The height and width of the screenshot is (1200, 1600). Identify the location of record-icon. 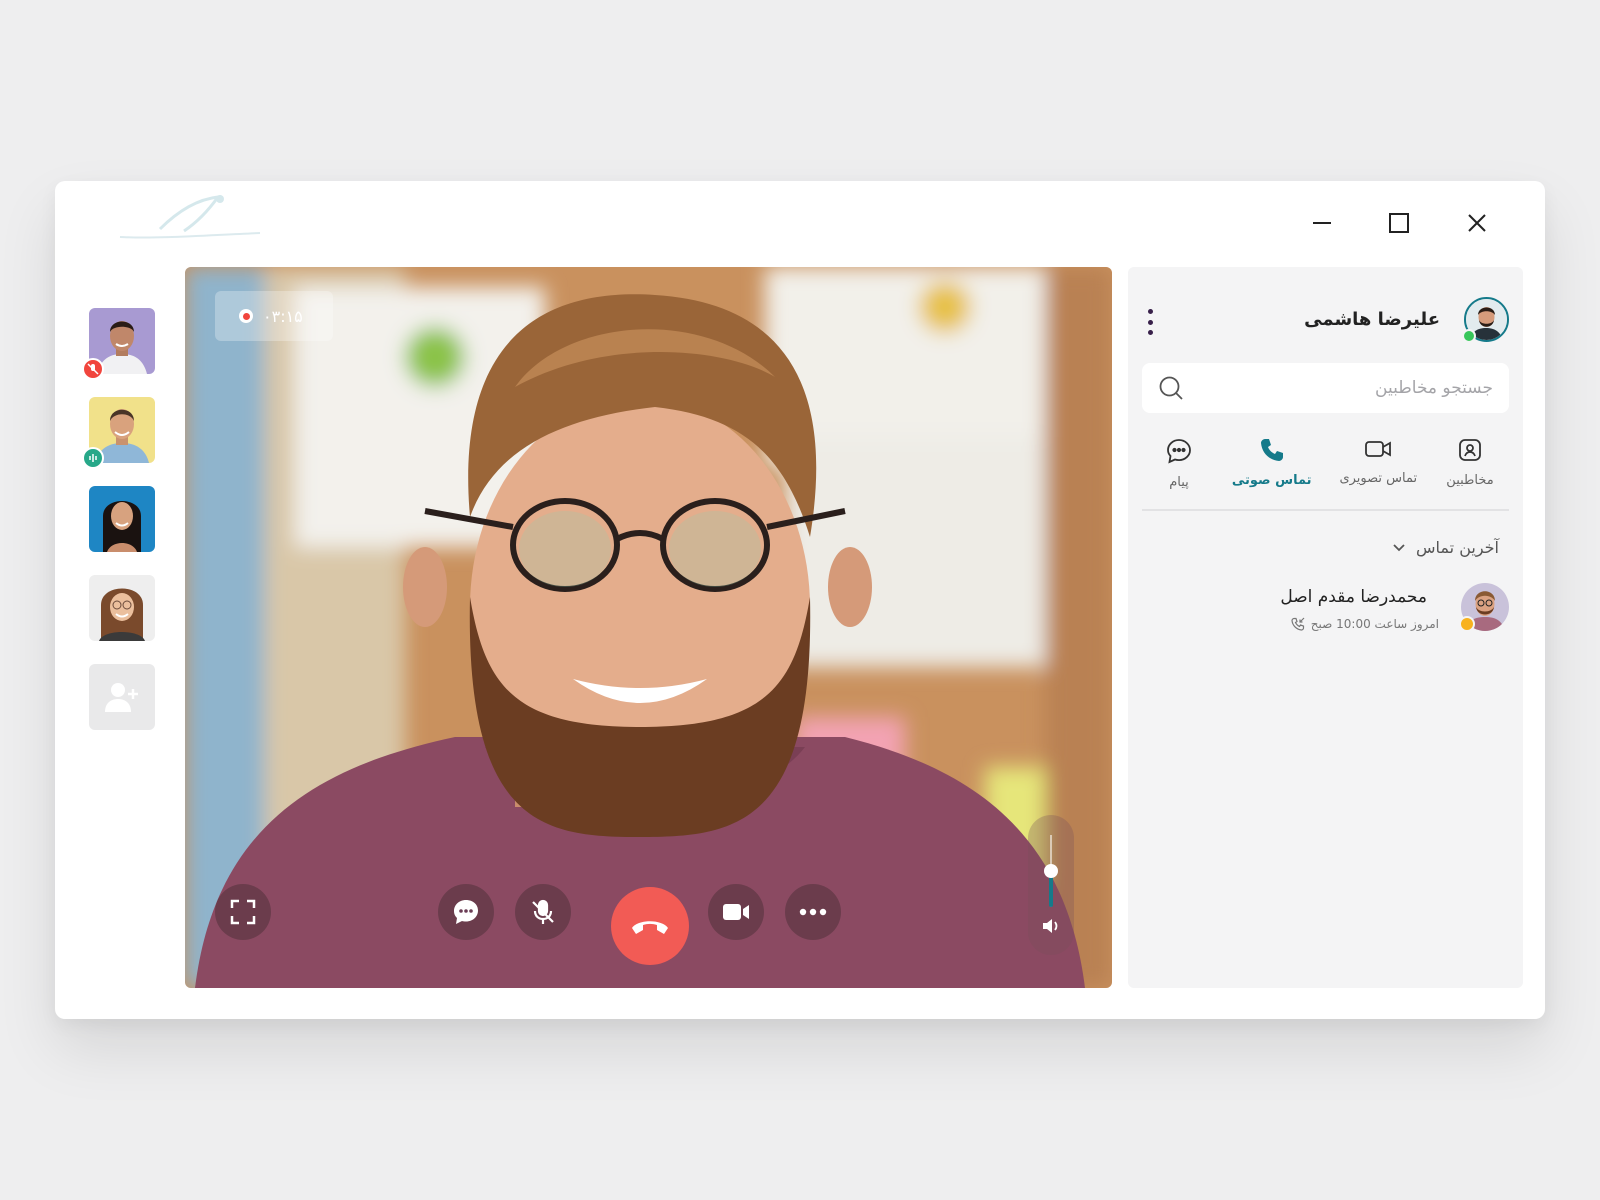
(246, 316).